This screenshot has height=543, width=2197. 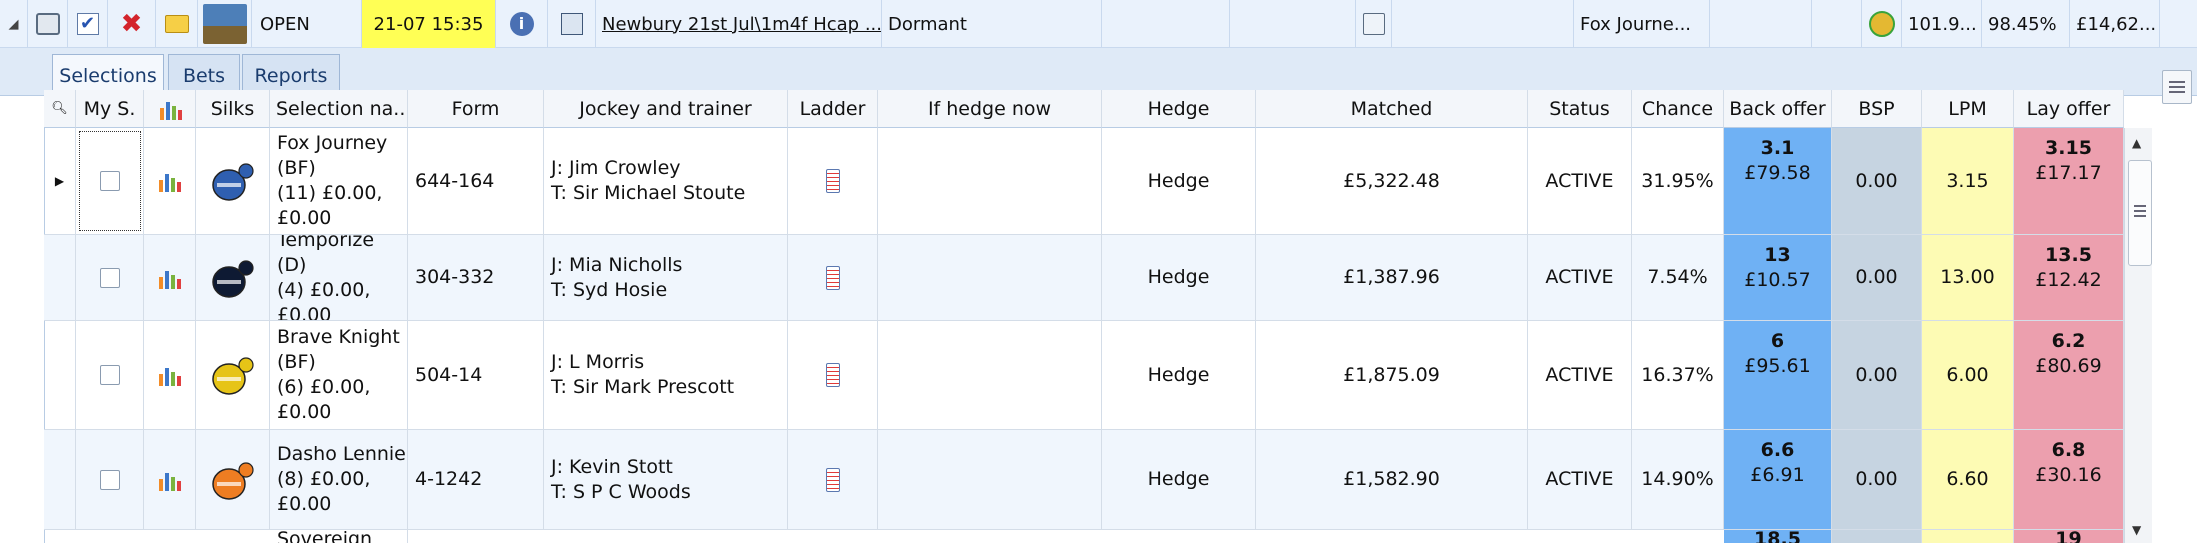 What do you see at coordinates (339, 181) in the screenshot?
I see `selection-name: Fox Journey (BF) (11) £0.00, £0.00` at bounding box center [339, 181].